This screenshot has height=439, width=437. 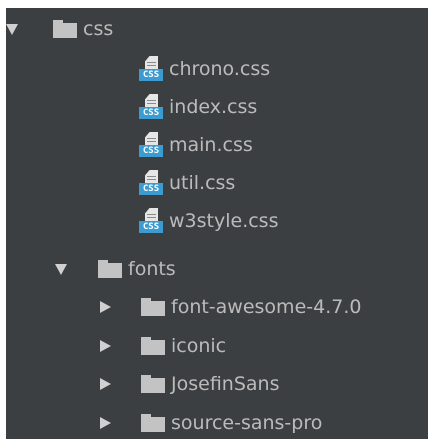 What do you see at coordinates (152, 269) in the screenshot?
I see `tree-folder-label: fonts` at bounding box center [152, 269].